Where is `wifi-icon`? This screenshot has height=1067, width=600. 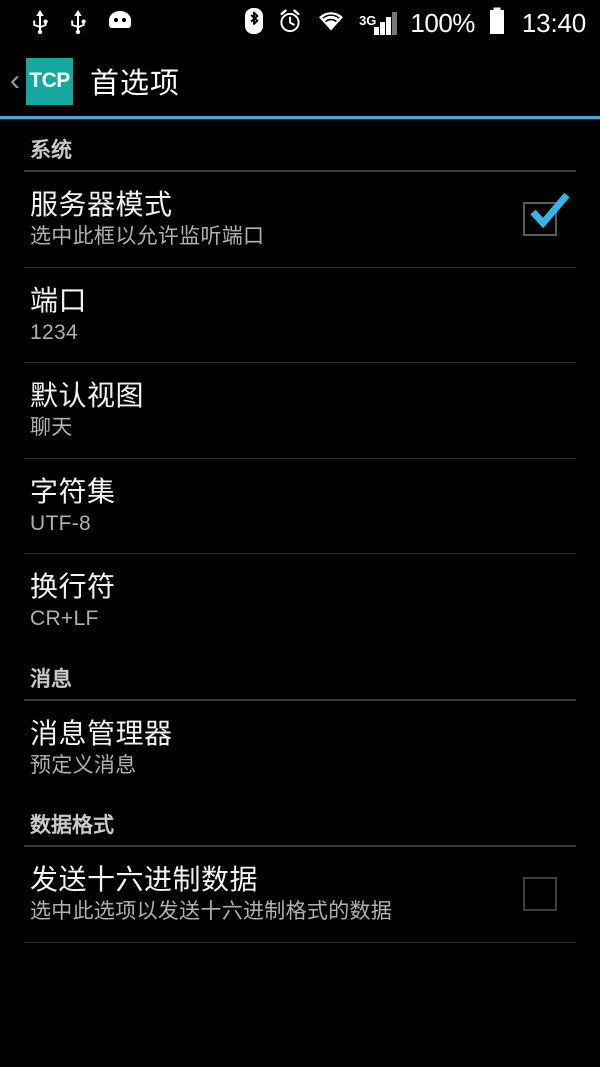 wifi-icon is located at coordinates (331, 23).